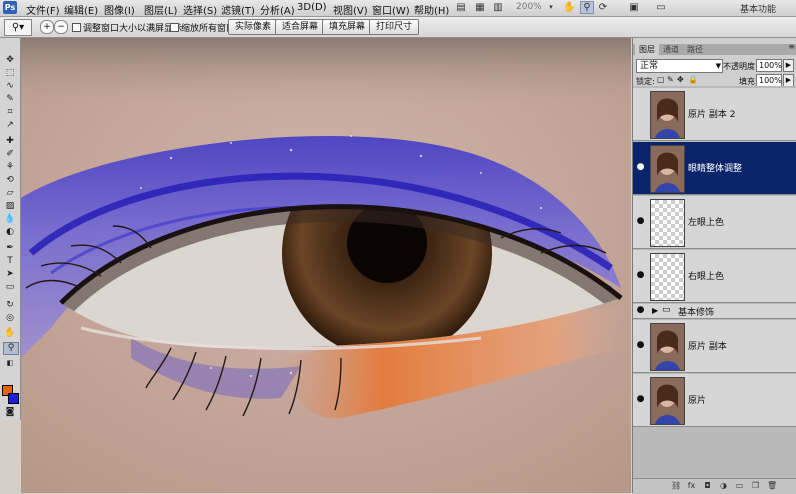 The width and height of the screenshot is (796, 494). I want to click on menu-window: 窗口(W), so click(391, 9).